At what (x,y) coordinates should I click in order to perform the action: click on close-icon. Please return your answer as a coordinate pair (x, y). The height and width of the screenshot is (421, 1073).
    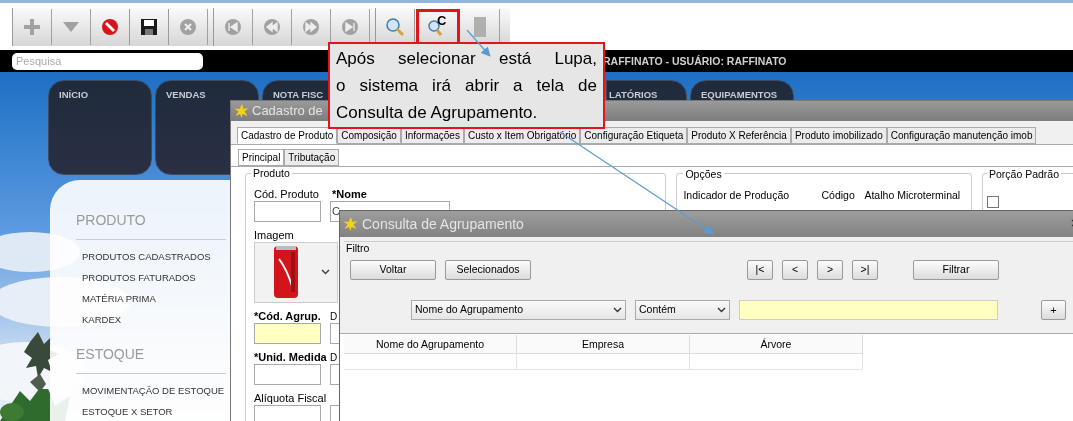
    Looking at the image, I should click on (188, 26).